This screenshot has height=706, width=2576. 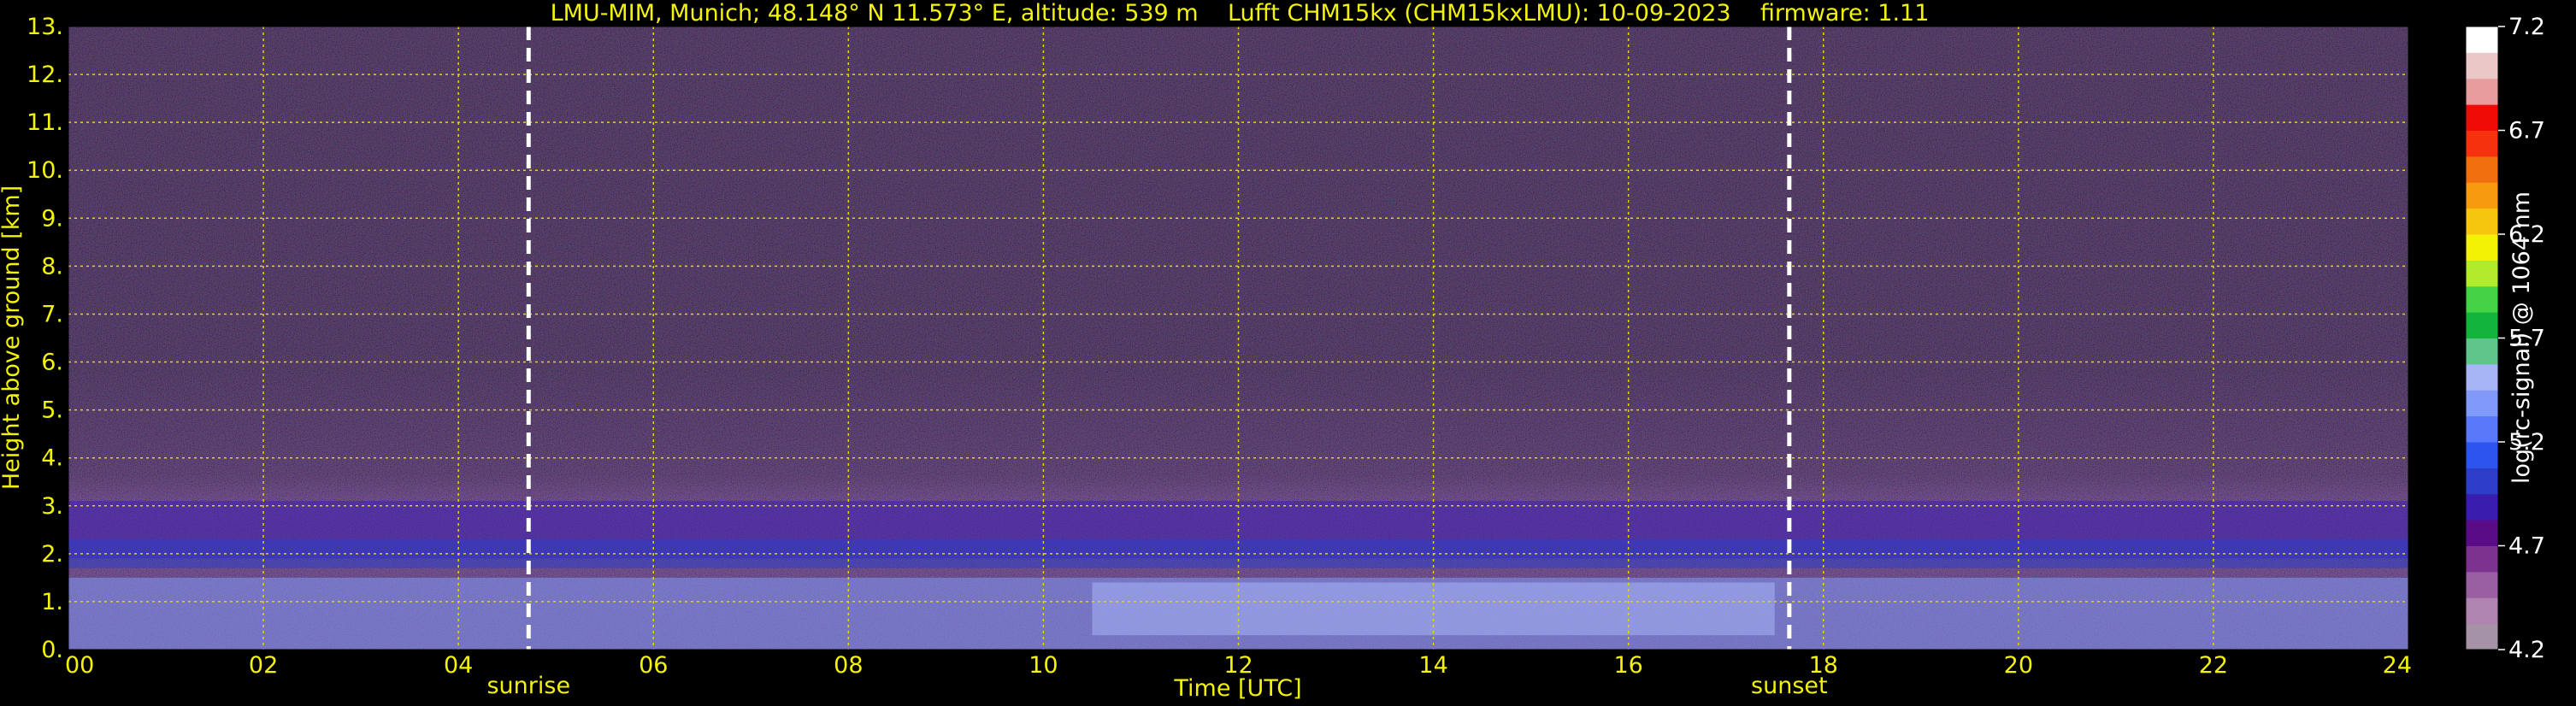 I want to click on x-tick-label: 20, so click(x=2019, y=665).